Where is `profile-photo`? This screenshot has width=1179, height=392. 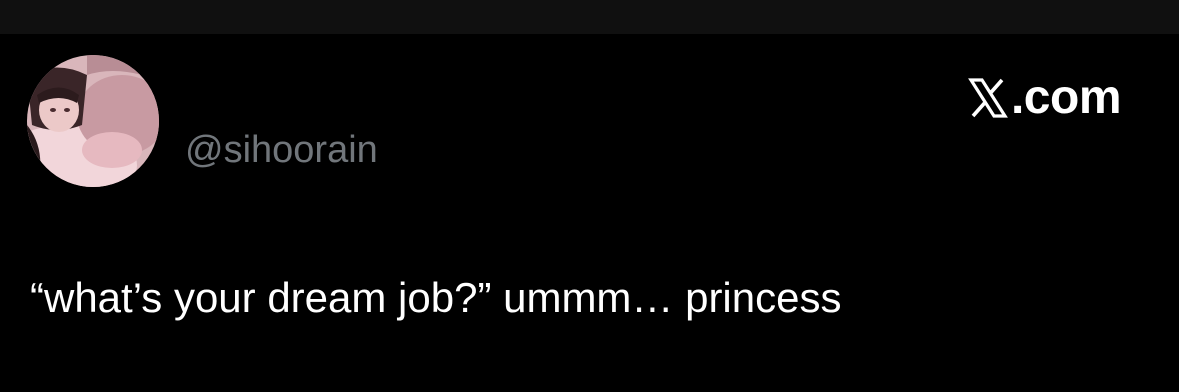 profile-photo is located at coordinates (93, 121).